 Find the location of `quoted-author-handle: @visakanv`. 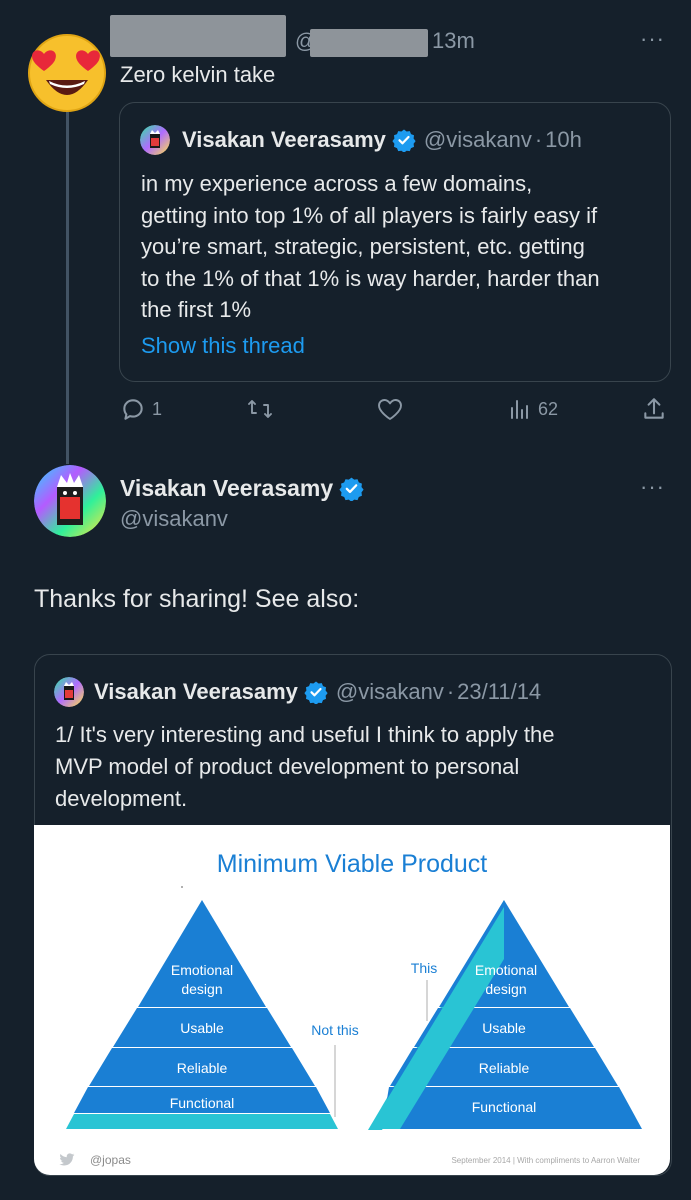

quoted-author-handle: @visakanv is located at coordinates (478, 140).